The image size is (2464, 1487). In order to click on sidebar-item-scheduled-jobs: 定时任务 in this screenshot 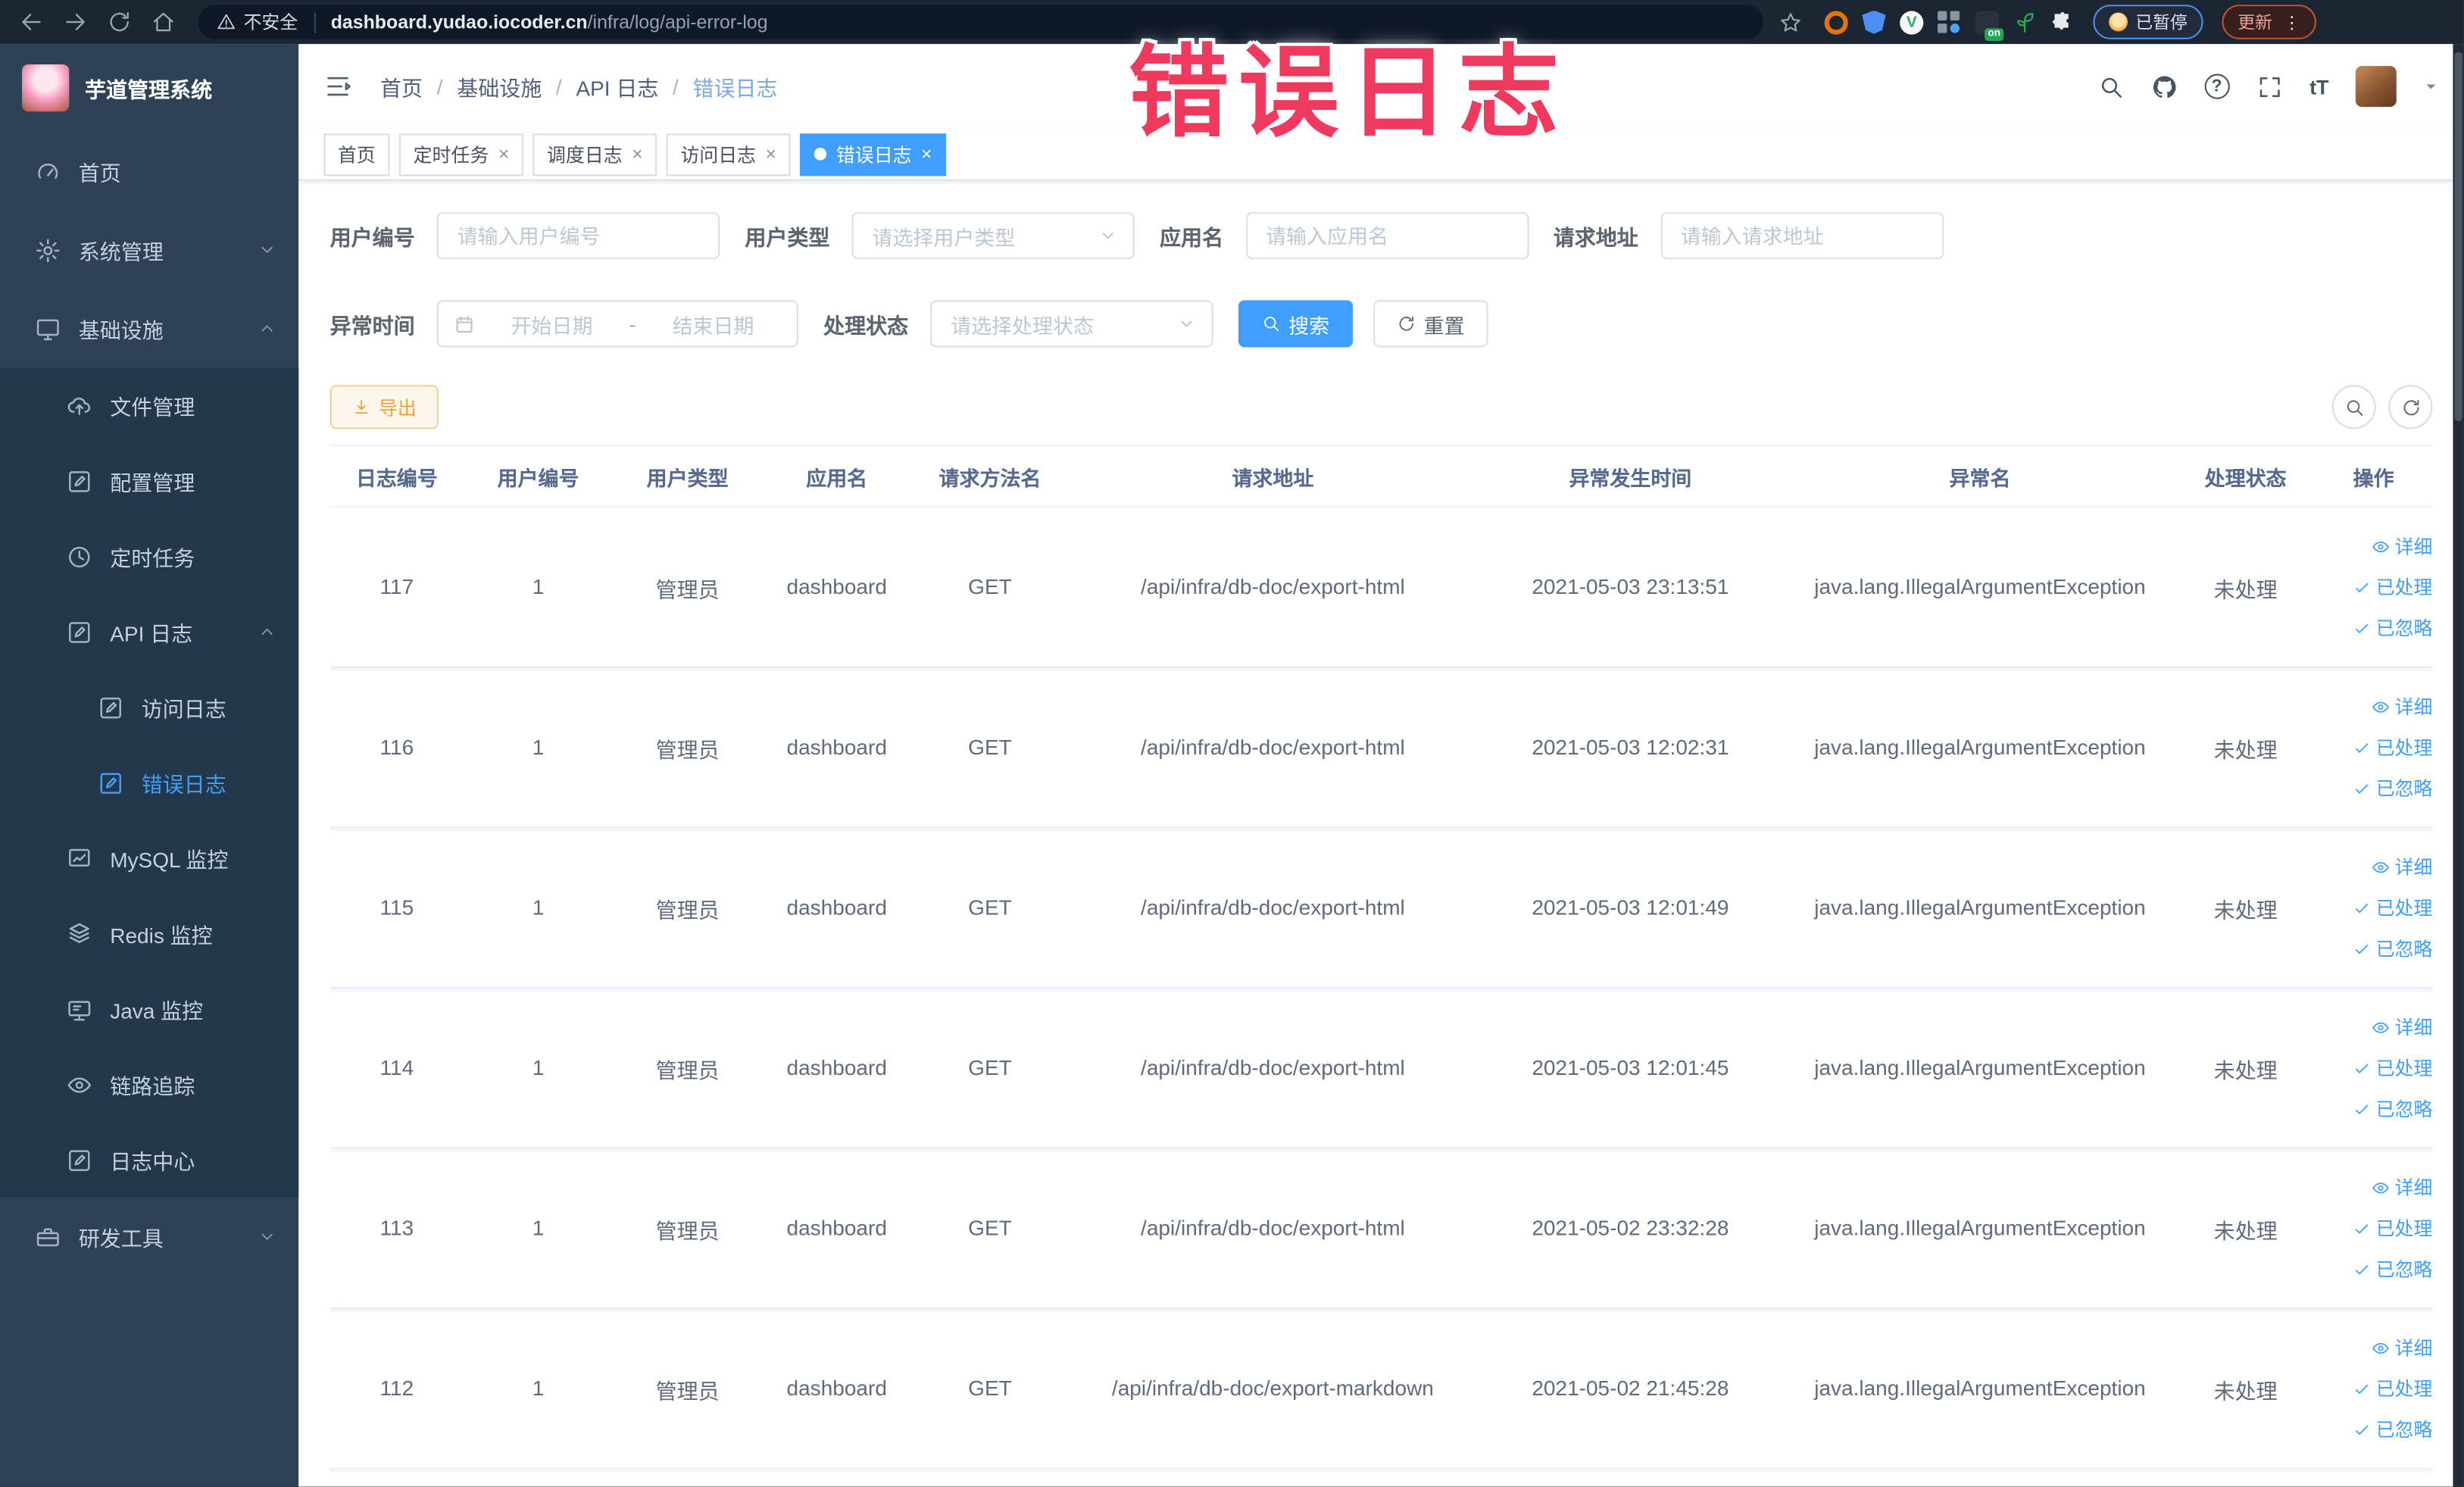, I will do `click(149, 557)`.